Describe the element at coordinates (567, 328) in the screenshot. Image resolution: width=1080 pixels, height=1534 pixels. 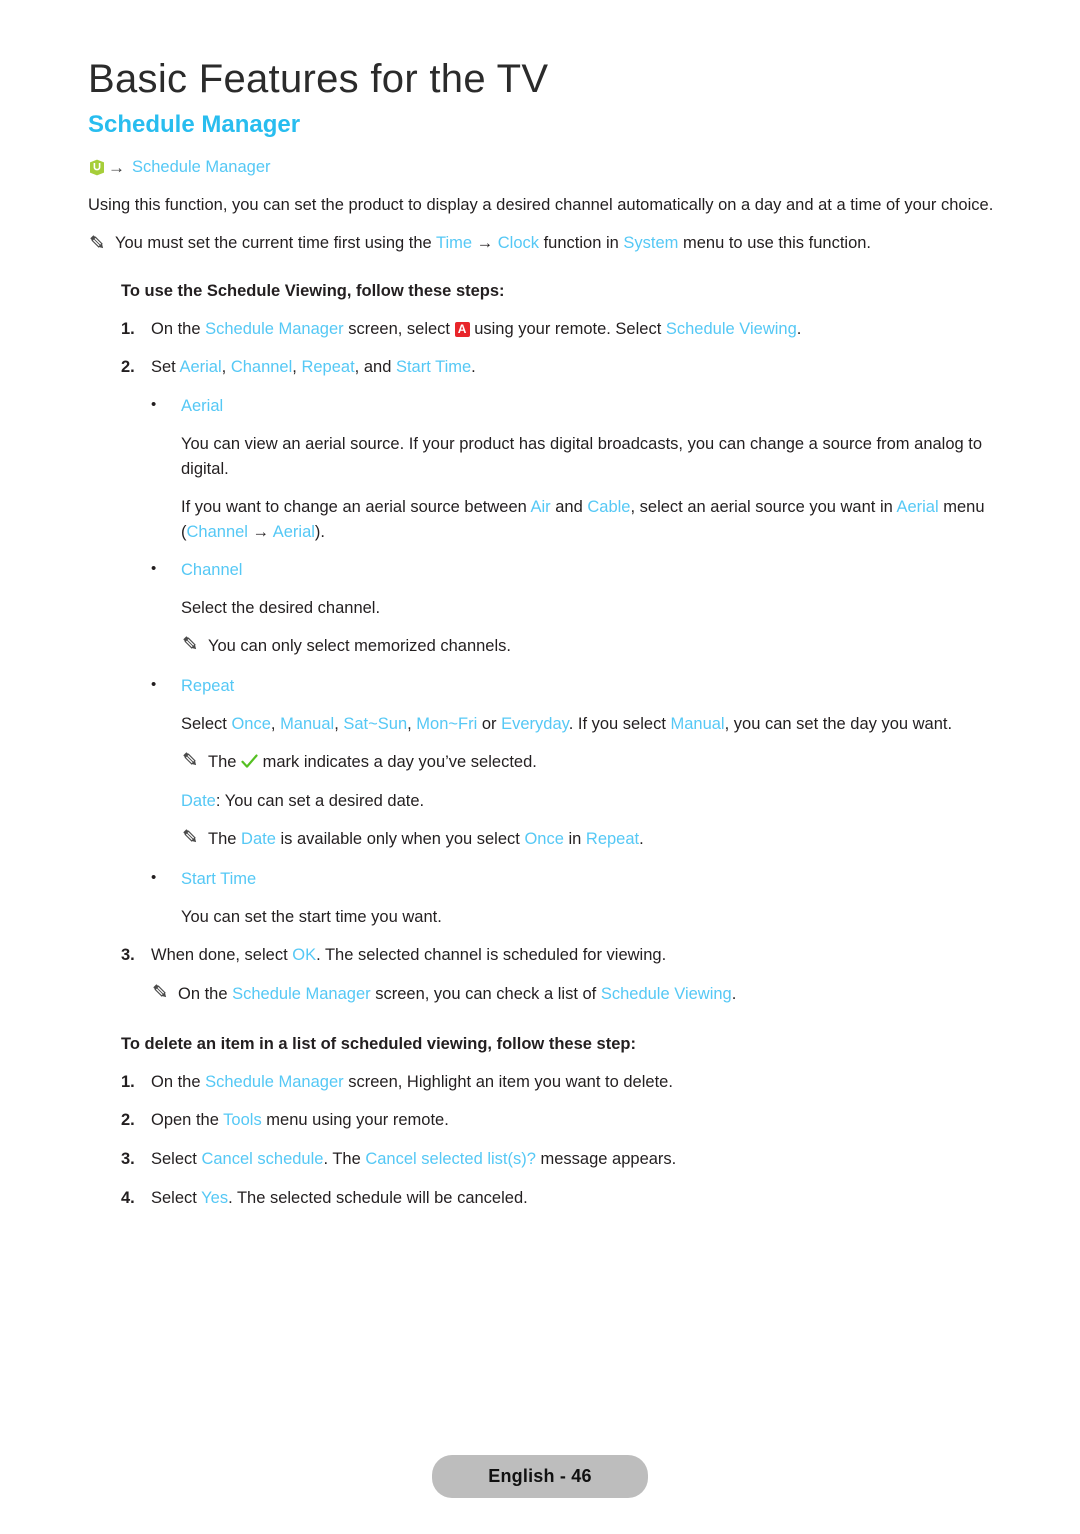
I see `inline-text: using your remote. Select` at that location.